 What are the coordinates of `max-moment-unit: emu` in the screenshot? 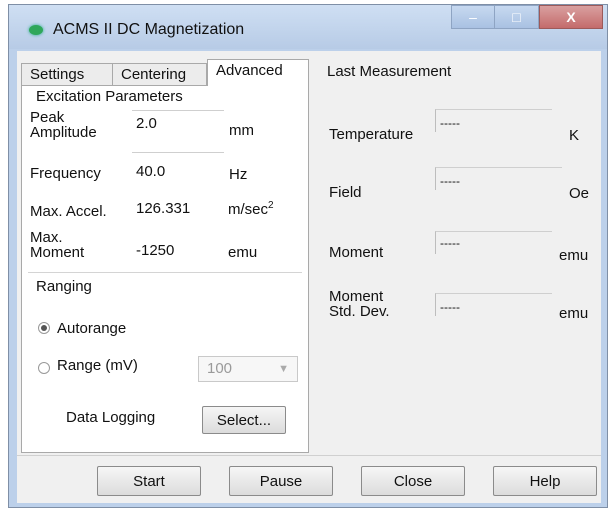 It's located at (243, 252).